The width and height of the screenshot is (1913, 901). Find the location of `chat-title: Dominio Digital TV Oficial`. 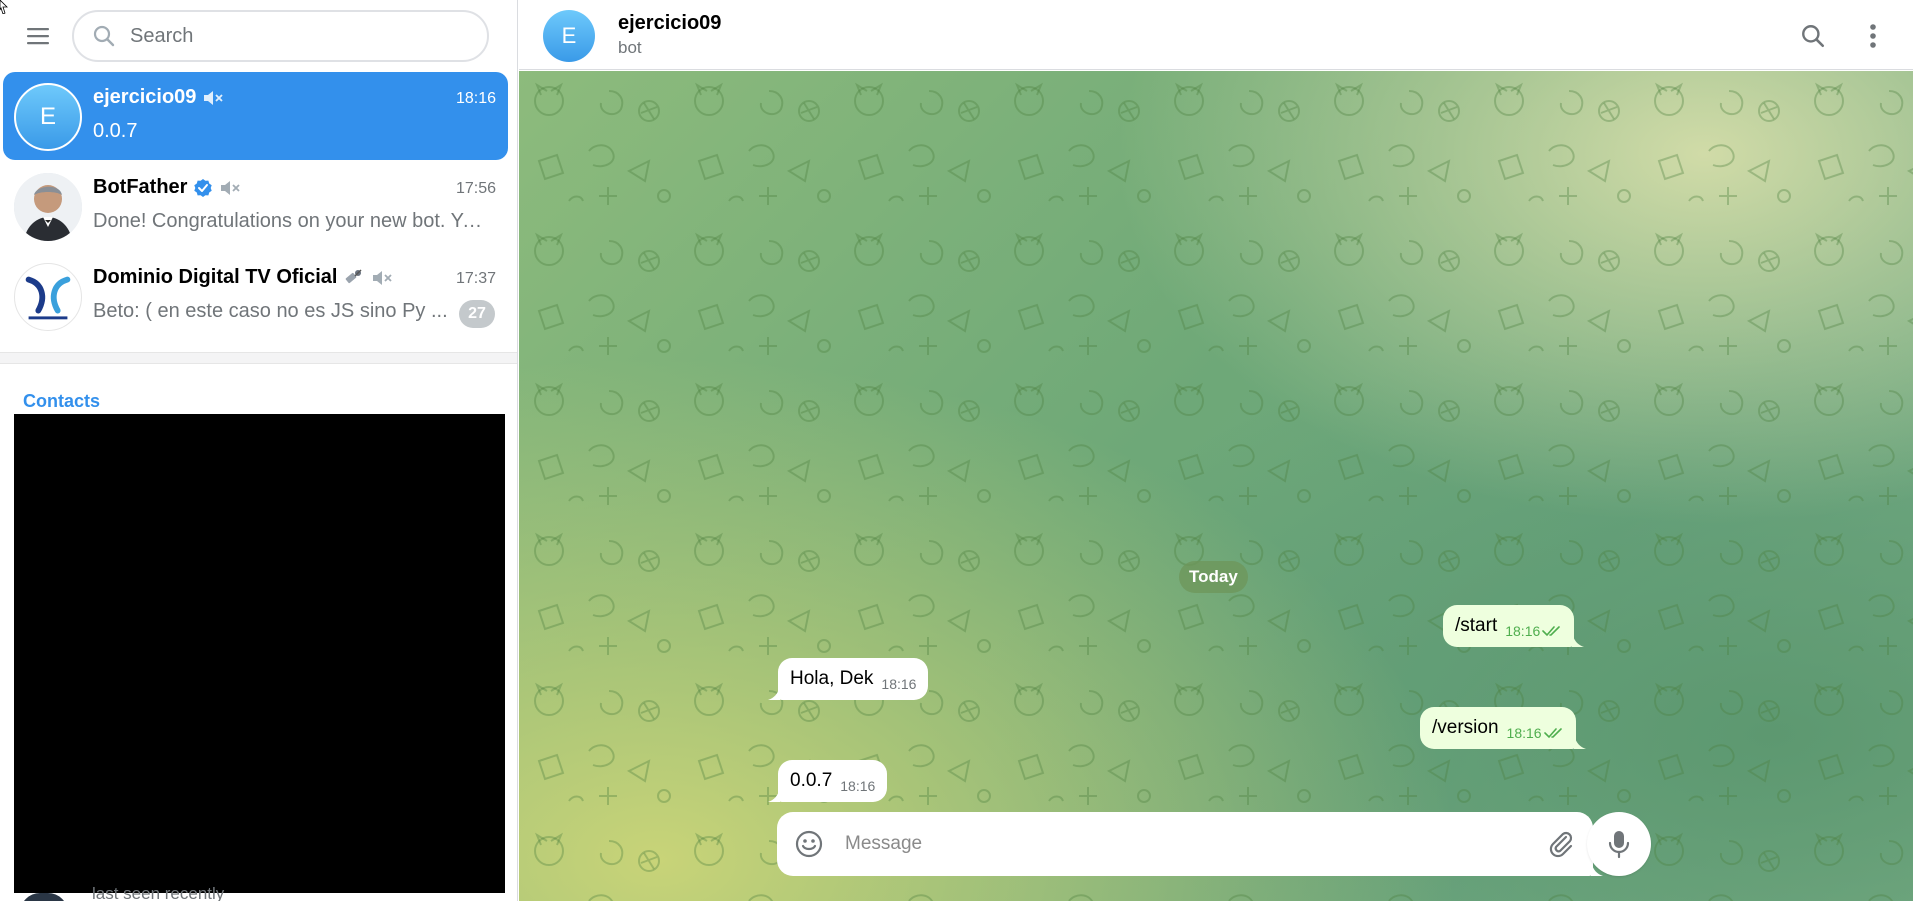

chat-title: Dominio Digital TV Oficial is located at coordinates (215, 277).